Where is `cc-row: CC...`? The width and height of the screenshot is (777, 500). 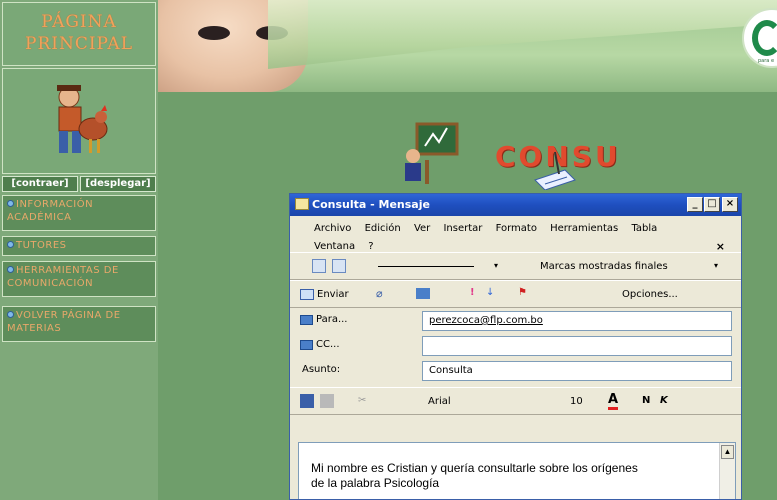 cc-row: CC... is located at coordinates (515, 345).